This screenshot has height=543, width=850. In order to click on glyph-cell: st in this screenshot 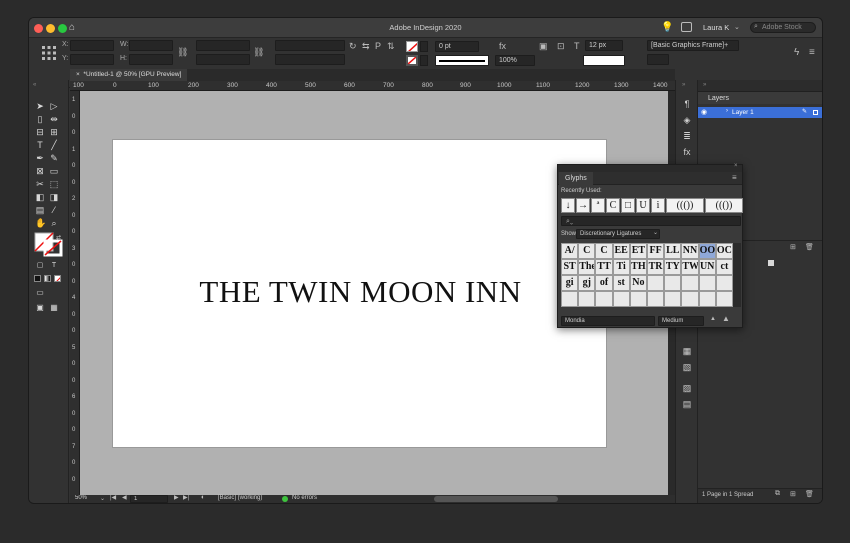, I will do `click(621, 283)`.